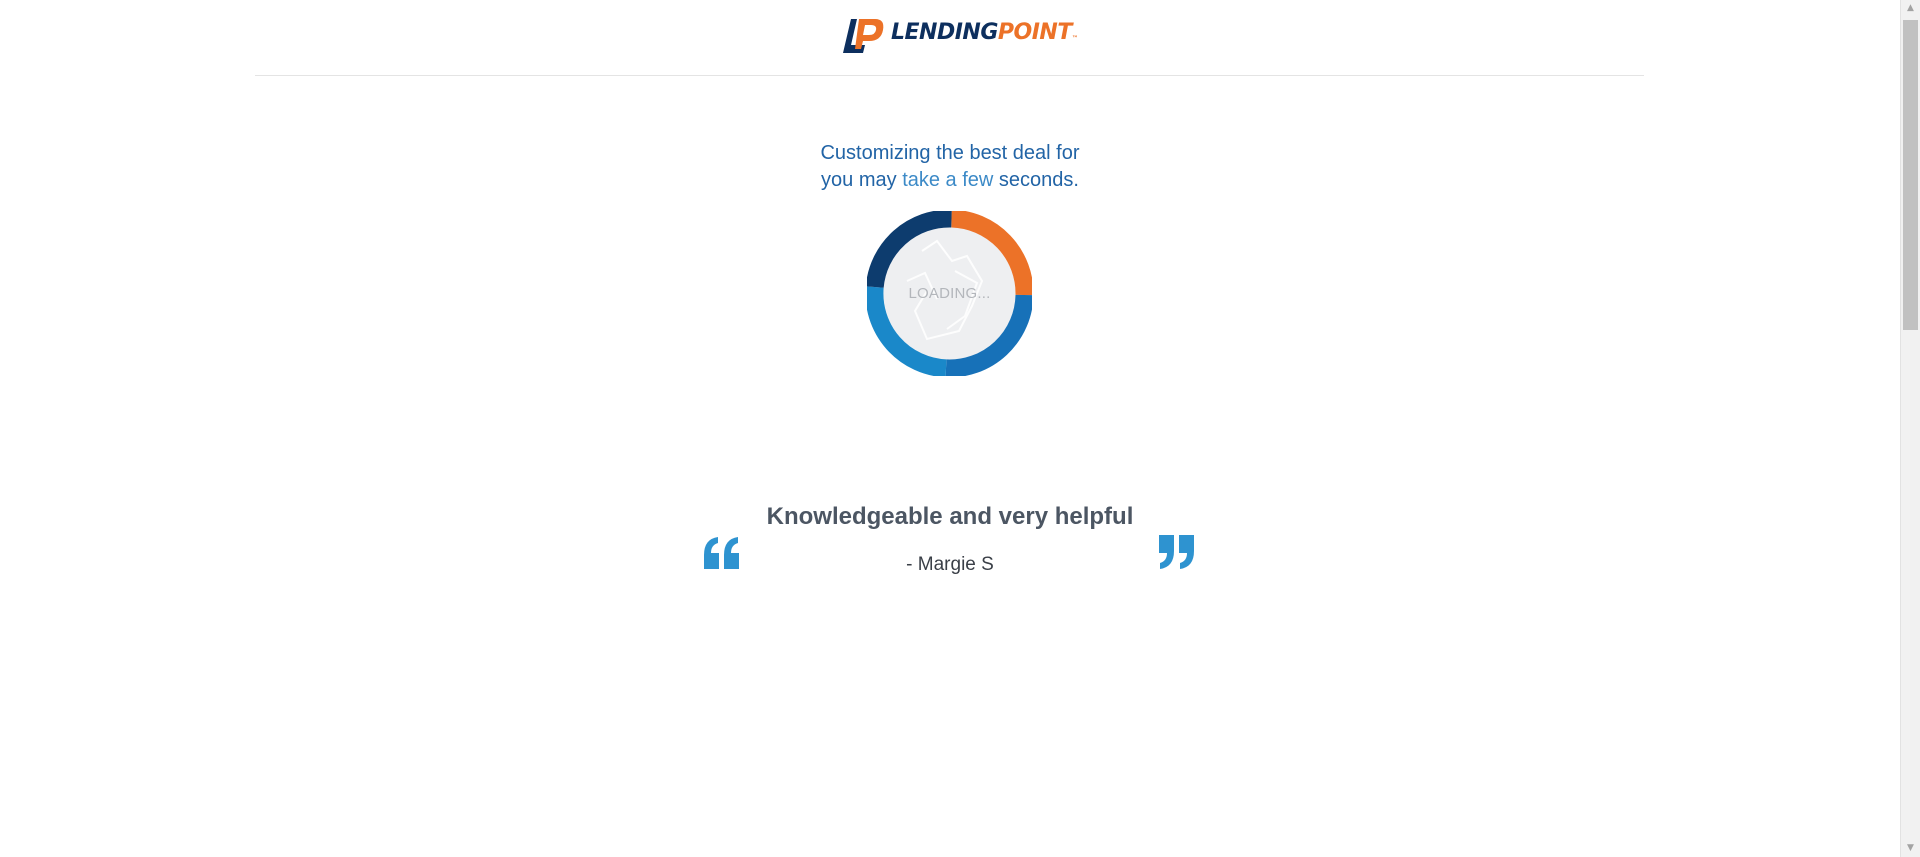  I want to click on lendingpoint-logo: LENDINGPOINT™, so click(958, 36).